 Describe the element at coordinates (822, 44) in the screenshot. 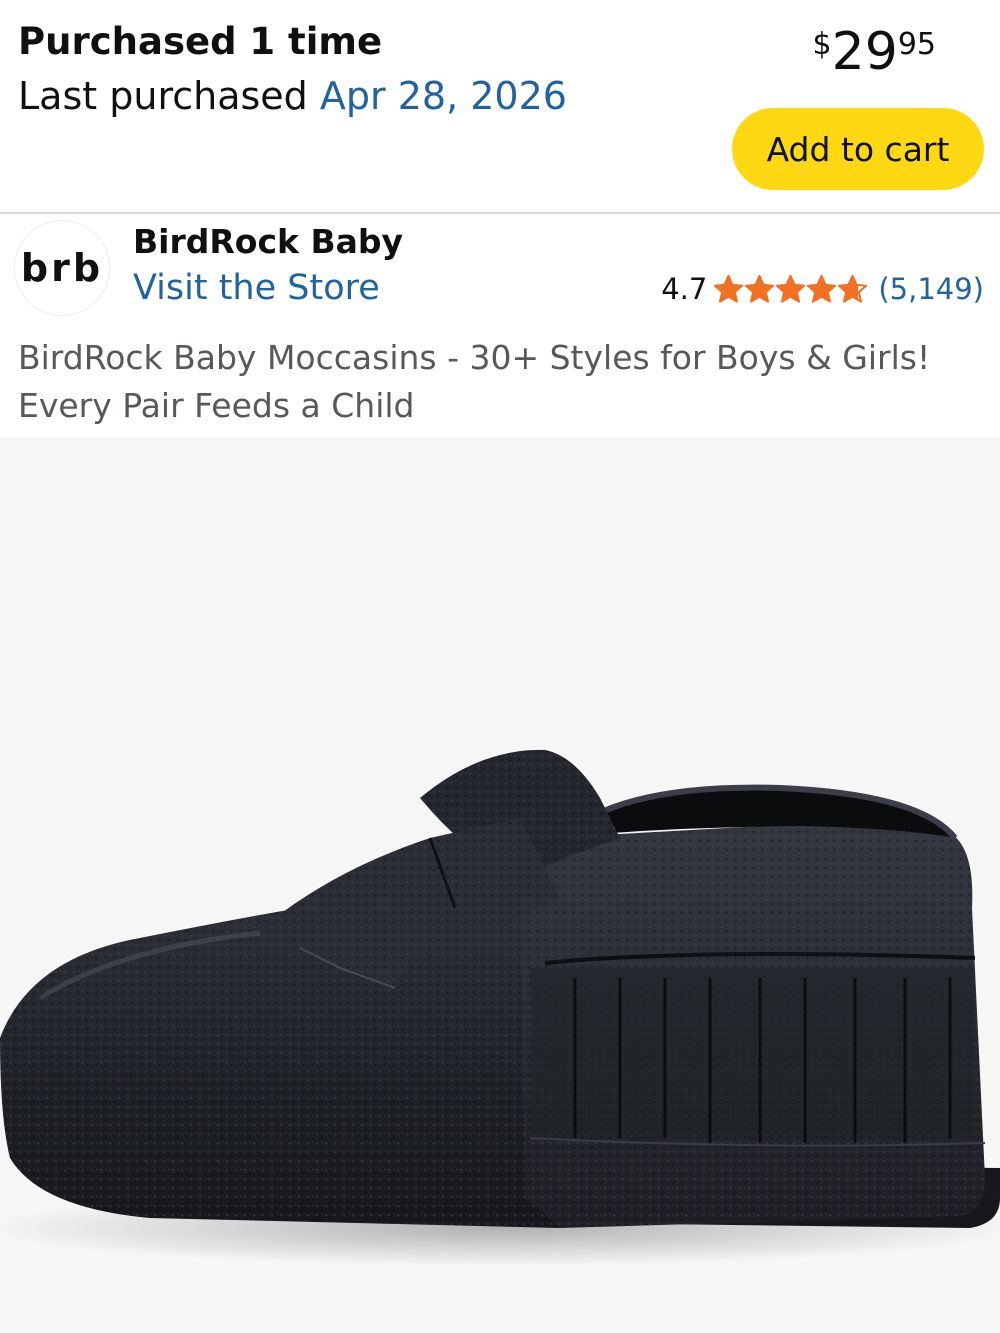

I see `price-currency: $` at that location.